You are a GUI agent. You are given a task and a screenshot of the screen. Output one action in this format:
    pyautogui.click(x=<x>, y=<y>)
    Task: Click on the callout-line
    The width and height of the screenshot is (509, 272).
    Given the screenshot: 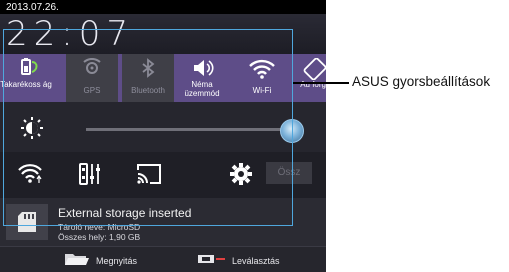 What is the action you would take?
    pyautogui.click(x=321, y=83)
    